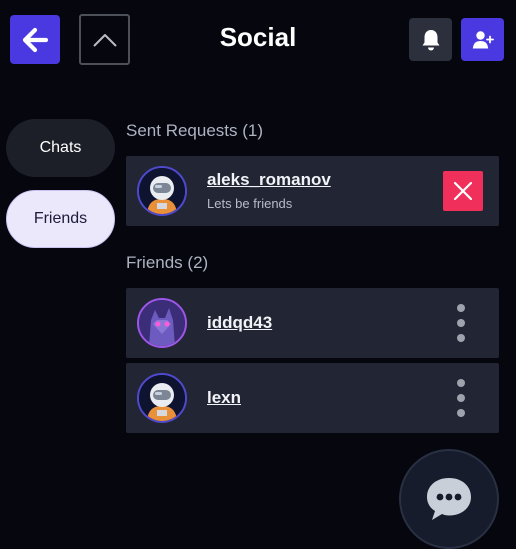 The height and width of the screenshot is (549, 516). What do you see at coordinates (195, 130) in the screenshot?
I see `sent-requests-heading: Sent Requests (1)` at bounding box center [195, 130].